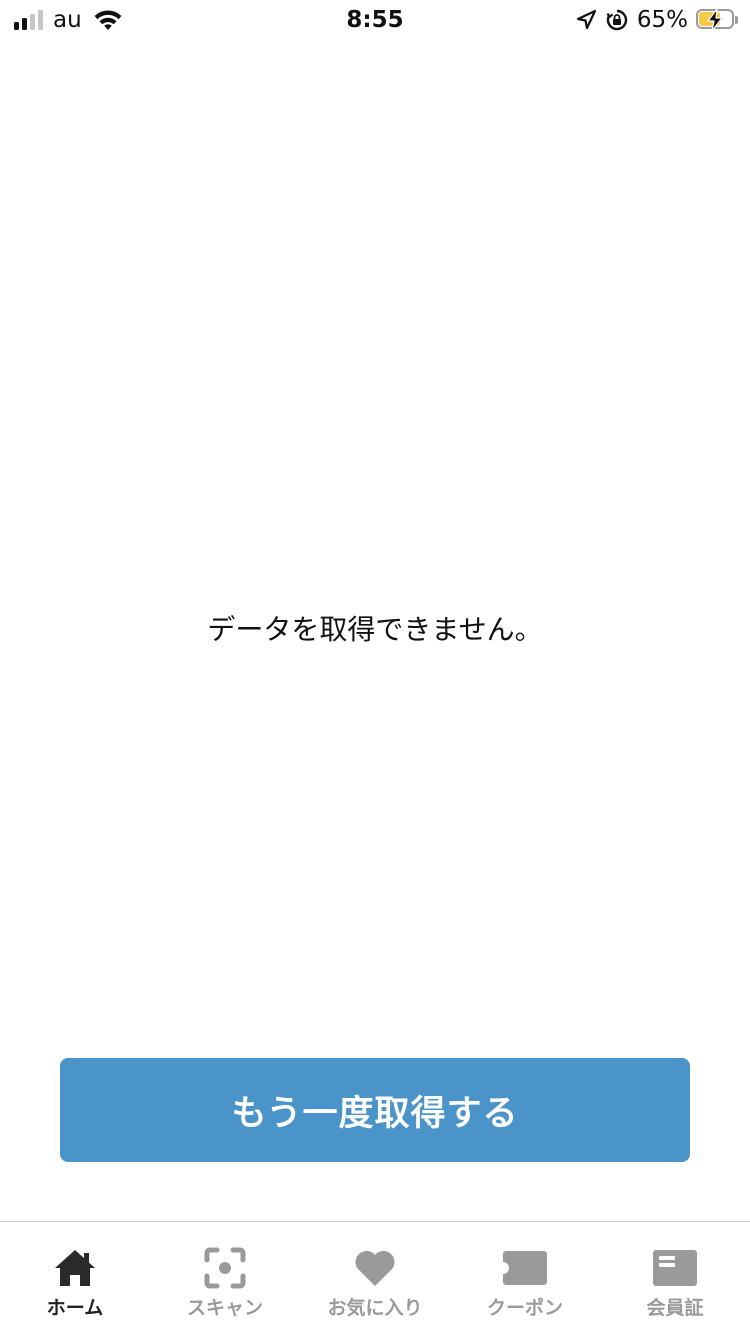 Image resolution: width=750 pixels, height=1334 pixels. Describe the element at coordinates (75, 1308) in the screenshot. I see `tab-home-label: ホーム` at that location.